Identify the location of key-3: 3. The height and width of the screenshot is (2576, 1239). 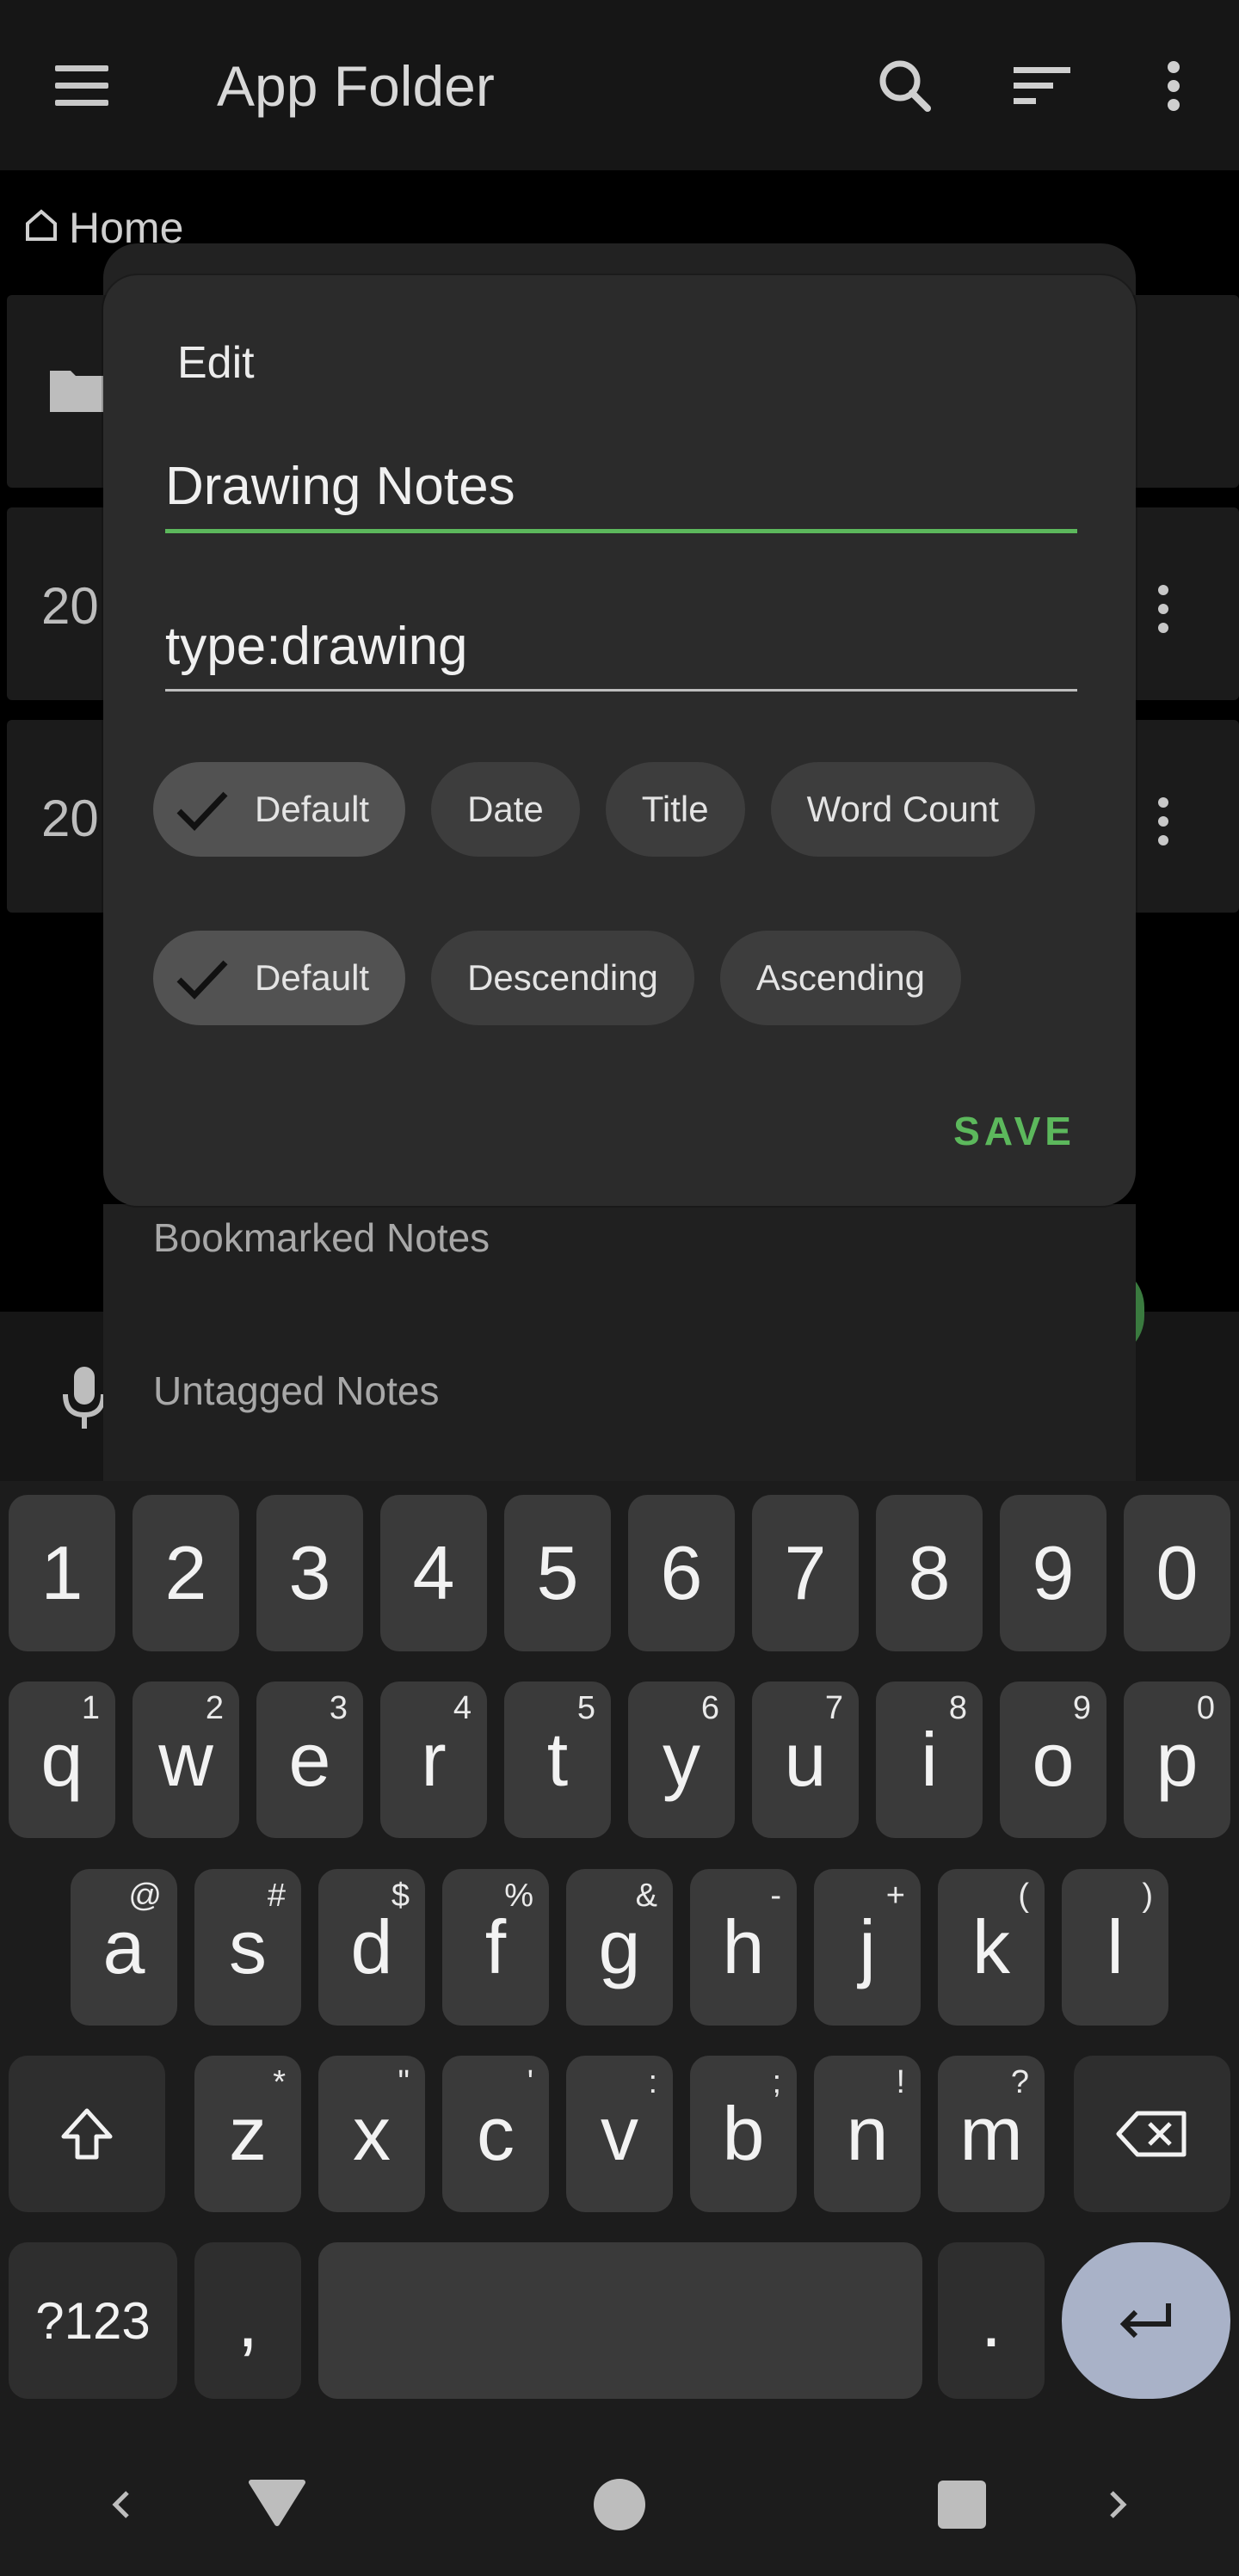
(309, 1573).